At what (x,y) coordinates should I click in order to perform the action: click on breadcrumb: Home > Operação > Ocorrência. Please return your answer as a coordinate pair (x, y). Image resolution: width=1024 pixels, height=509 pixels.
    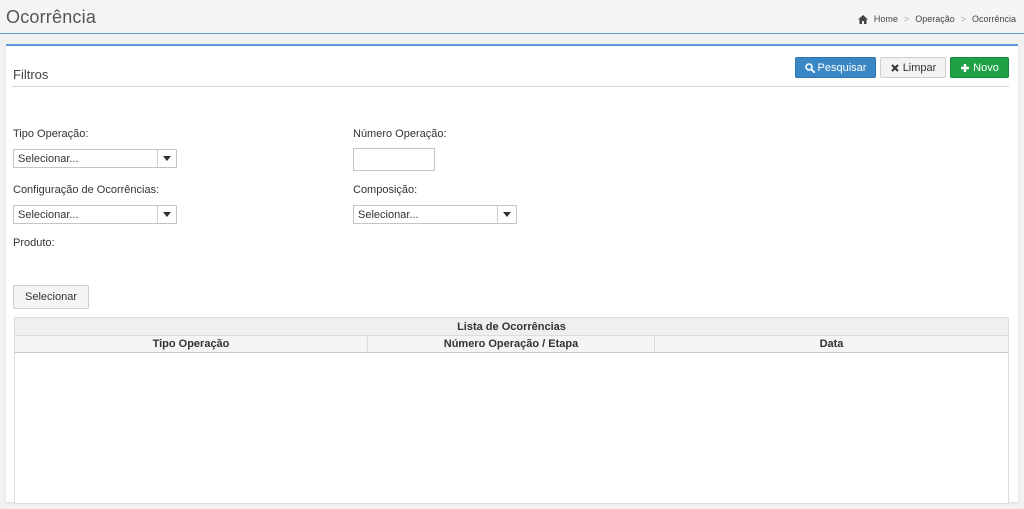
    Looking at the image, I should click on (936, 19).